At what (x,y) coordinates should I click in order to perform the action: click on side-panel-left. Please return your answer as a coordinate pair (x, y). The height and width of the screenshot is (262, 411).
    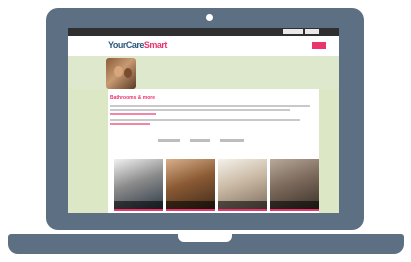
    Looking at the image, I should click on (88, 151).